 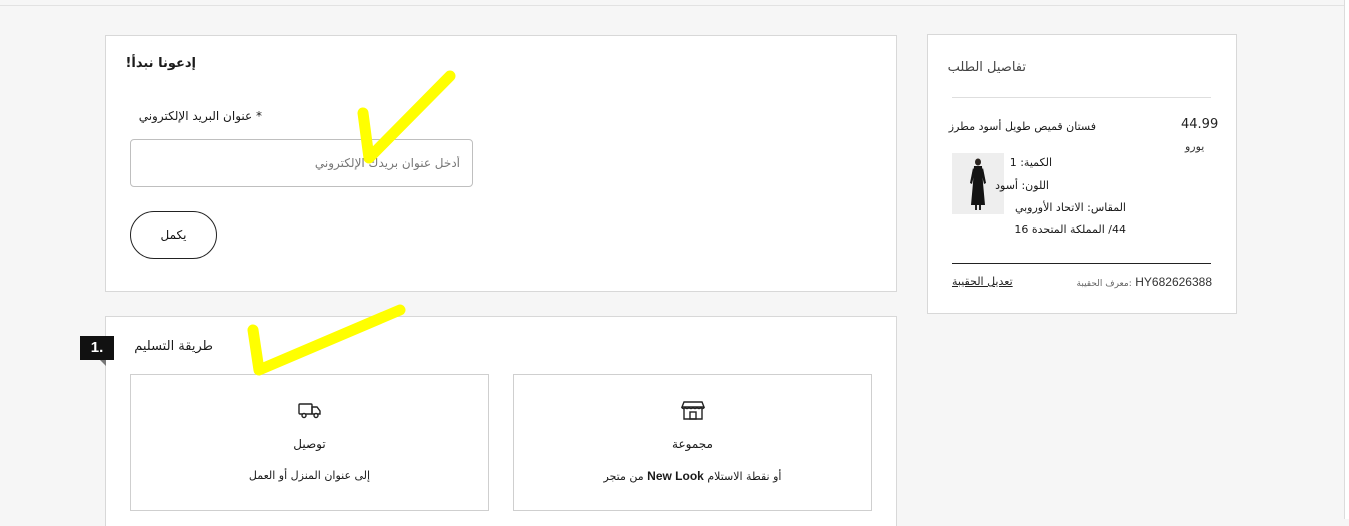 I want to click on product-size-uk: 44/ المملكة المتحدة 16, so click(x=1070, y=229).